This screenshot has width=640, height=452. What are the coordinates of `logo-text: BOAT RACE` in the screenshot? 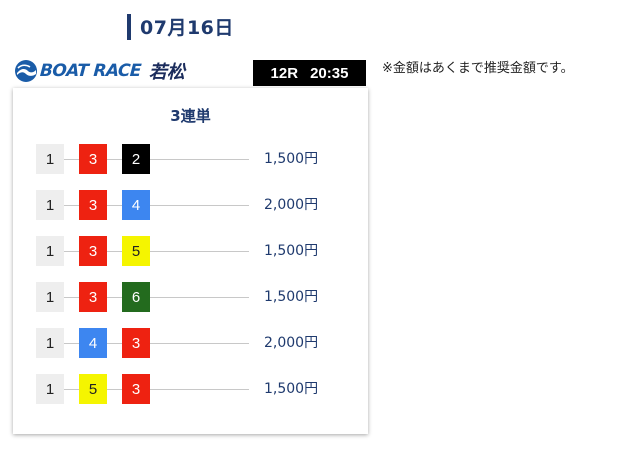 It's located at (90, 71).